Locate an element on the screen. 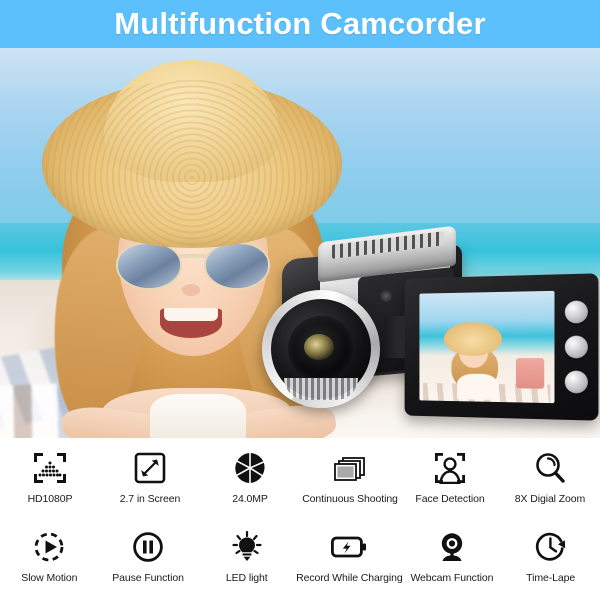 Image resolution: width=600 pixels, height=600 pixels. screen-size-icon is located at coordinates (150, 468).